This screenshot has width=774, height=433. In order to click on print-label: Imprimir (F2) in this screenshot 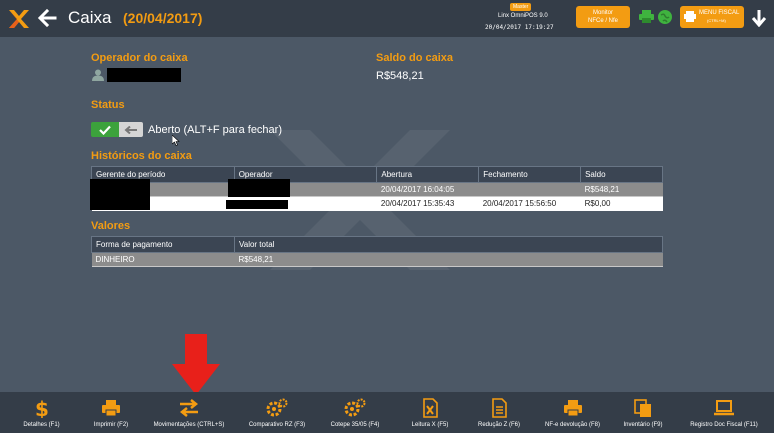, I will do `click(111, 425)`.